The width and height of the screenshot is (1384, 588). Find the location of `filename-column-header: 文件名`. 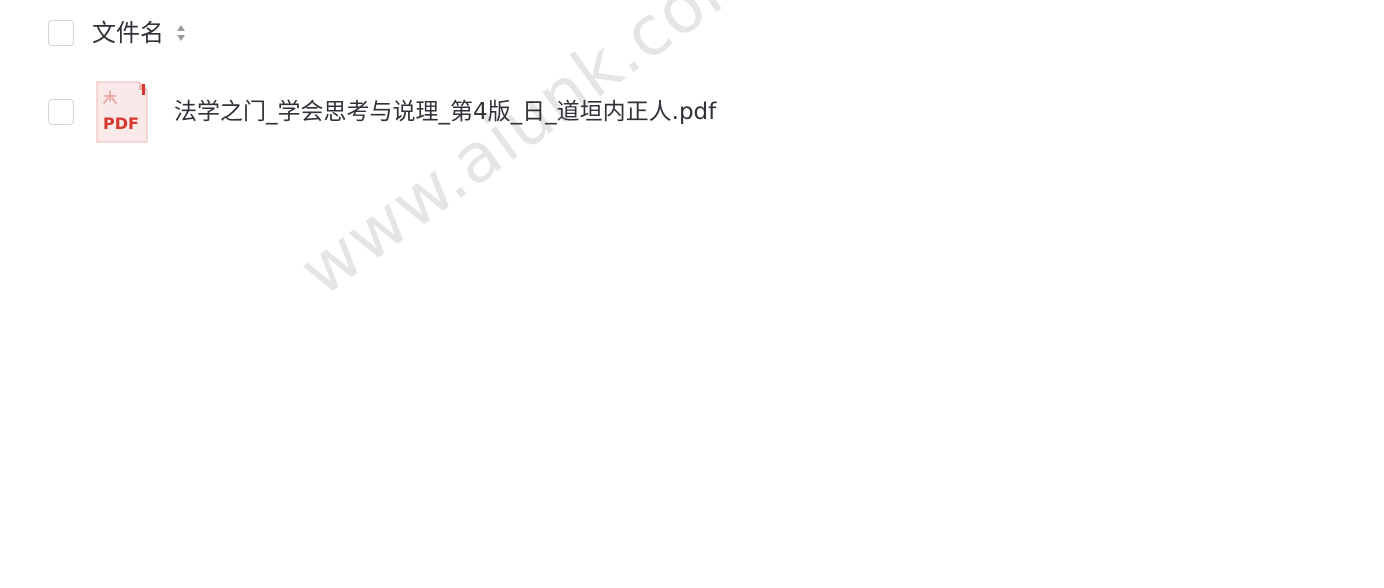

filename-column-header: 文件名 is located at coordinates (128, 33).